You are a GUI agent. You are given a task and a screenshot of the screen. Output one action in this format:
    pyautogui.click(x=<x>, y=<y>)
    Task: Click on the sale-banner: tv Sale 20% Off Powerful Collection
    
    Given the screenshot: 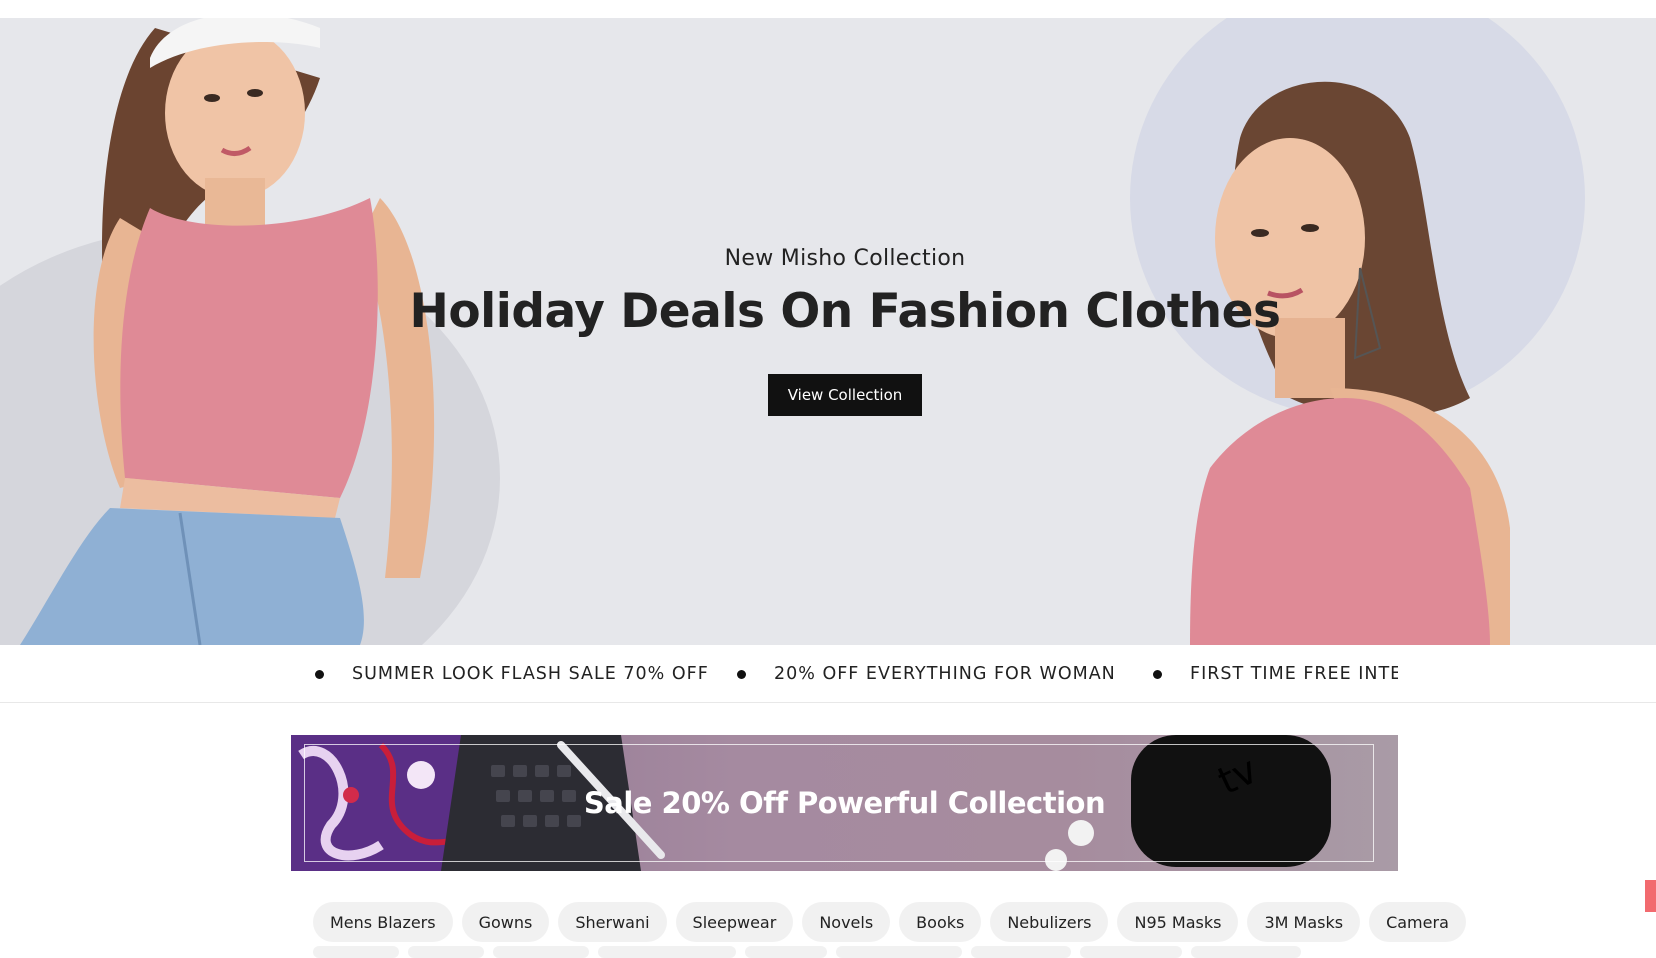 What is the action you would take?
    pyautogui.click(x=844, y=803)
    